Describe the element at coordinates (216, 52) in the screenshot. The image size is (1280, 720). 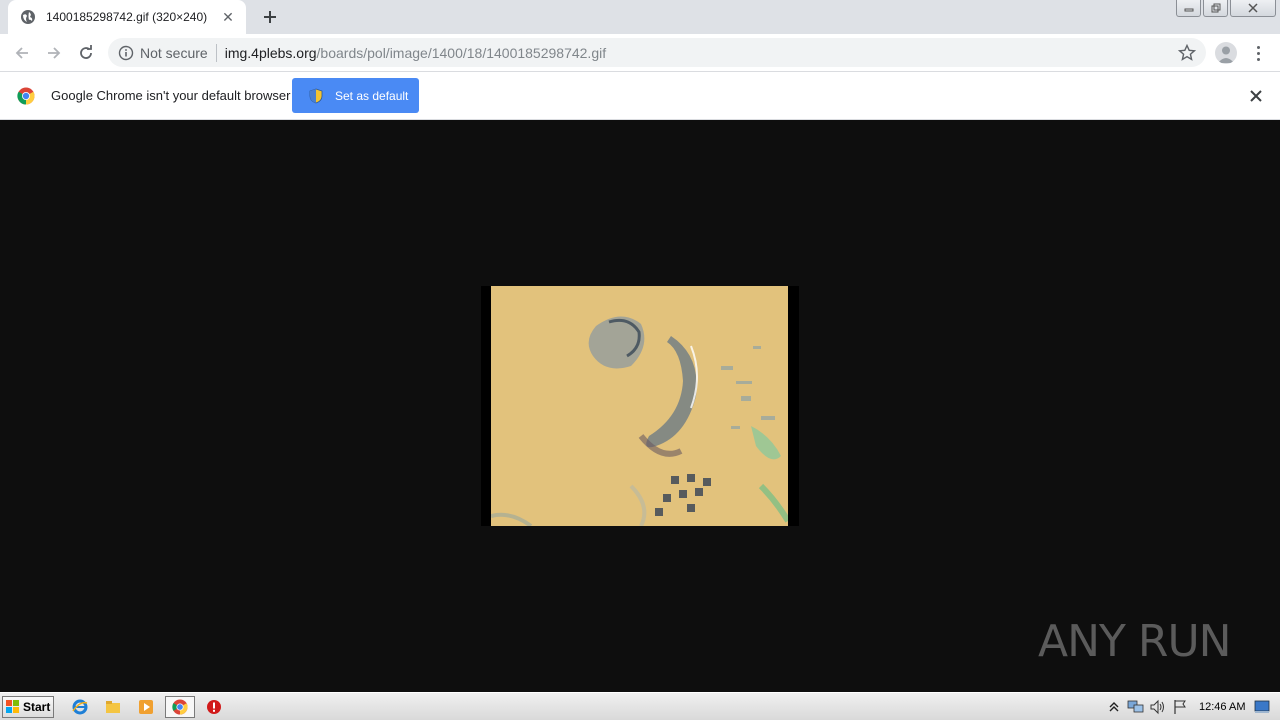
I see `address-separator` at that location.